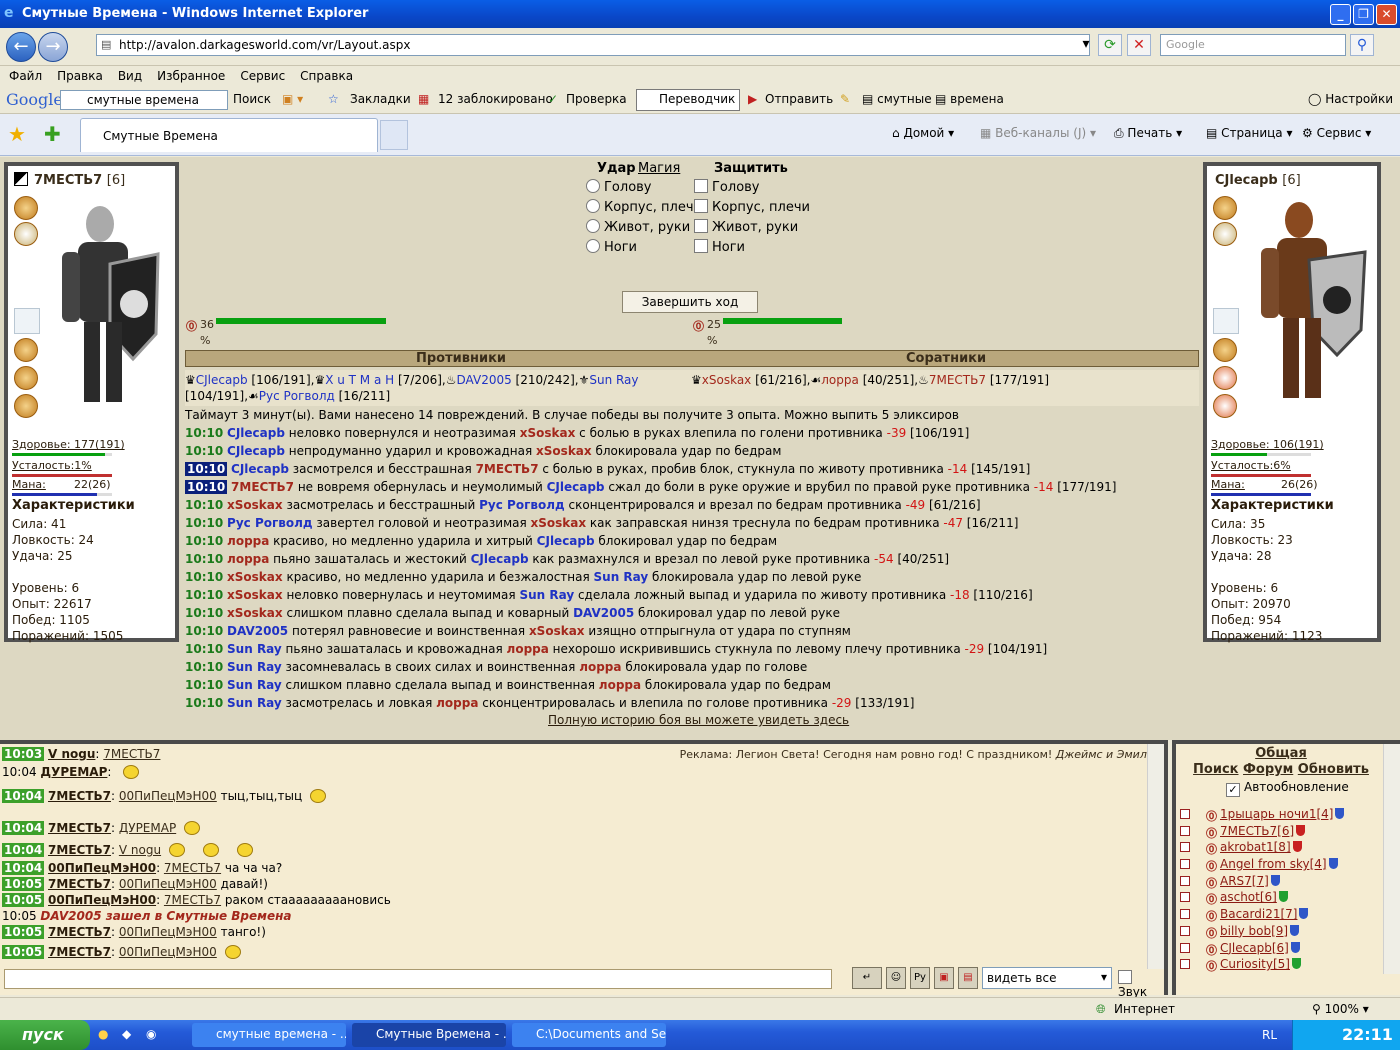 The width and height of the screenshot is (1400, 1050). Describe the element at coordinates (576, 487) in the screenshot. I see `log-target: CJlecapb` at that location.